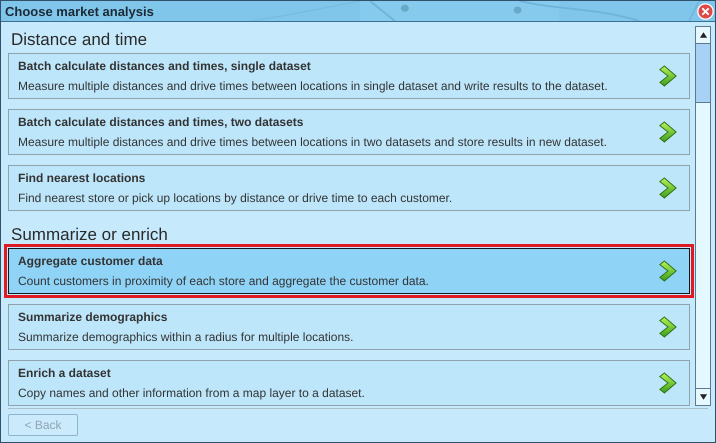  What do you see at coordinates (192, 393) in the screenshot?
I see `option-description: Copy names and other information from a map layer to a dataset.` at bounding box center [192, 393].